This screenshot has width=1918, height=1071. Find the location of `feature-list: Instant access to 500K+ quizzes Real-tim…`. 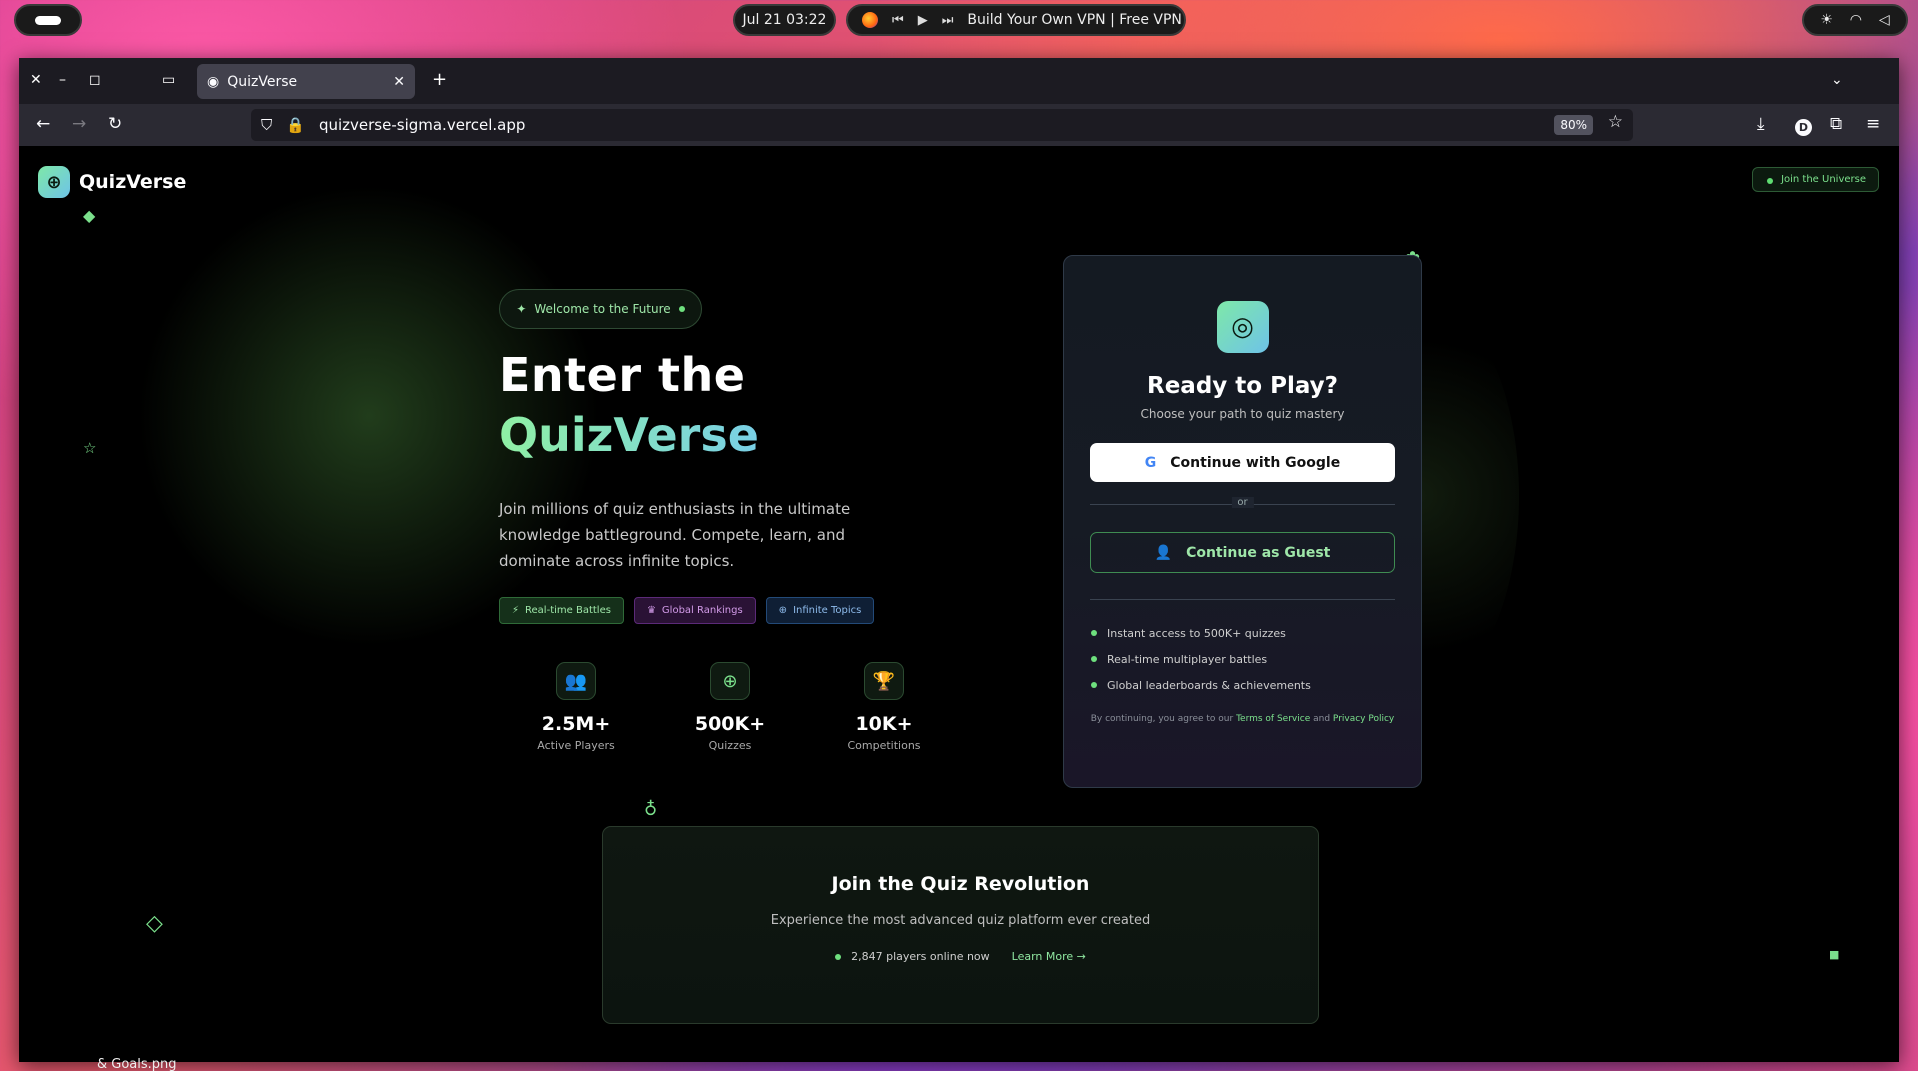

feature-list: Instant access to 500K+ quizzes Real-tim… is located at coordinates (1256, 659).